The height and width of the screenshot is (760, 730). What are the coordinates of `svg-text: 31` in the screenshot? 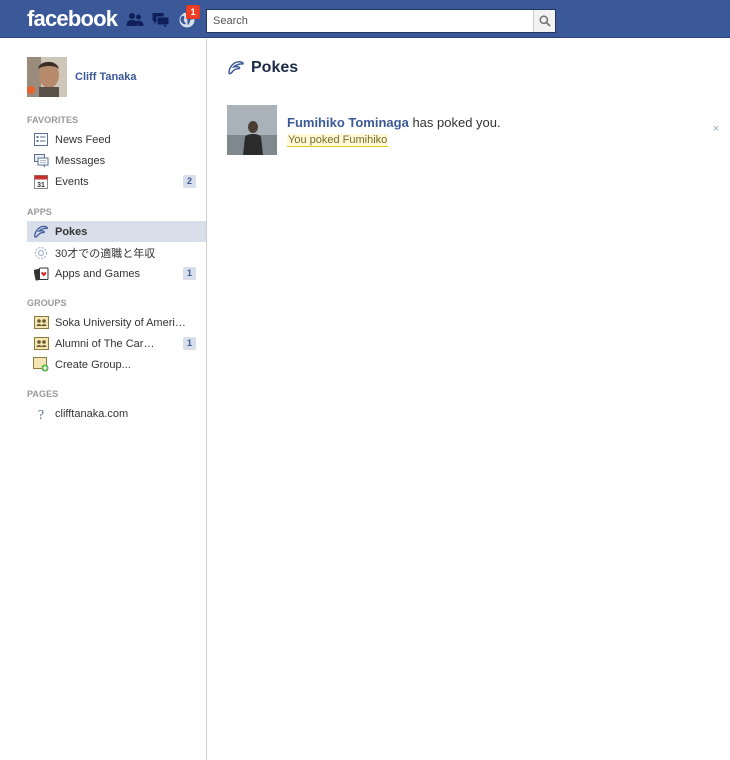 It's located at (41, 185).